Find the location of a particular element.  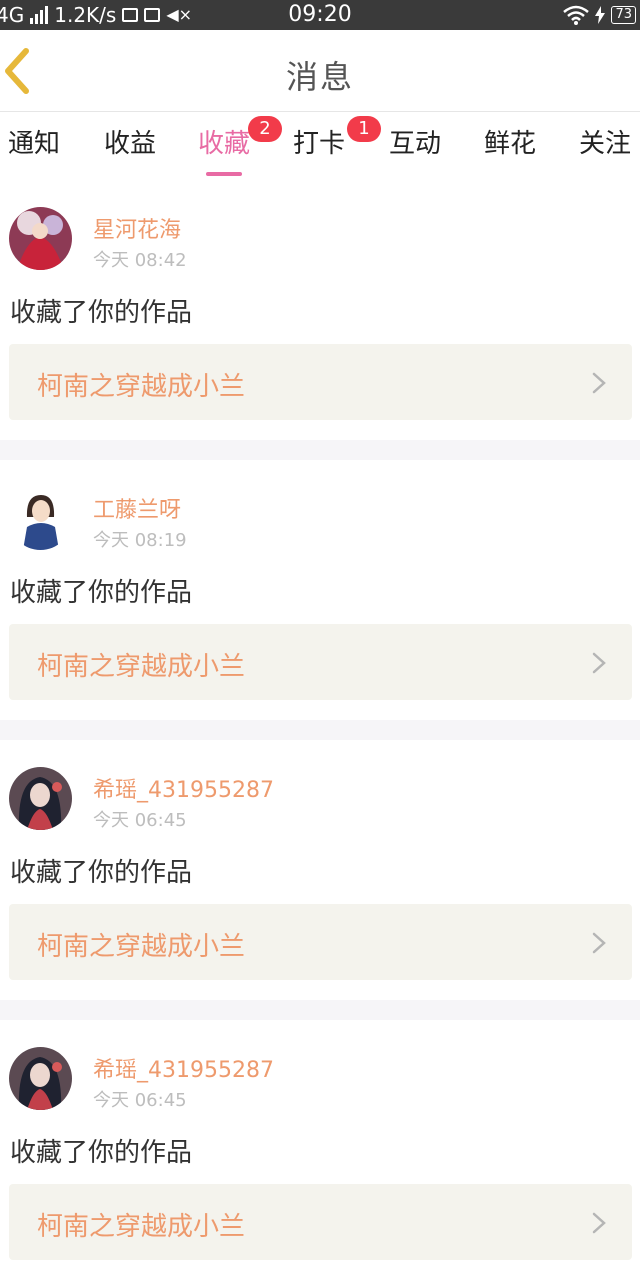

charging-icon is located at coordinates (600, 15).